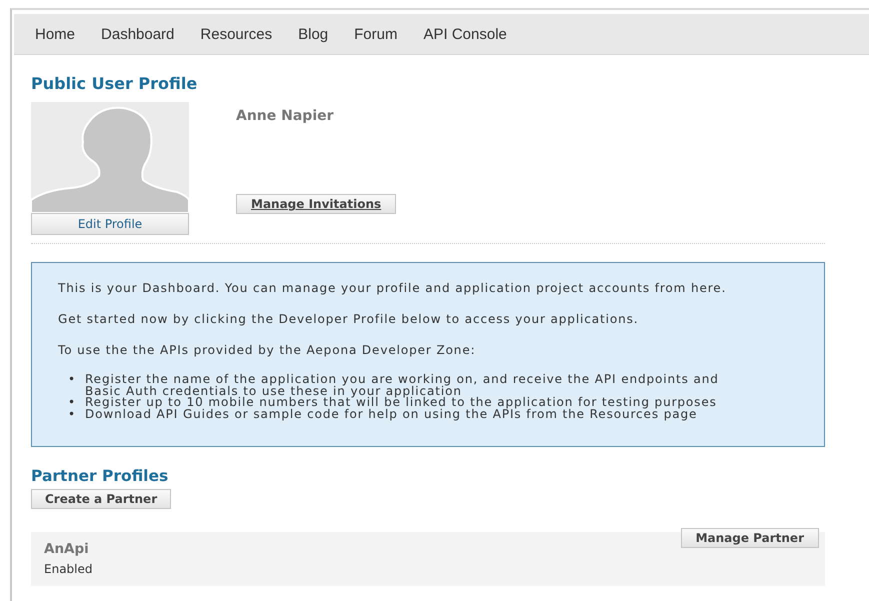 The height and width of the screenshot is (601, 869). What do you see at coordinates (114, 83) in the screenshot?
I see `section-heading: Public User Profile` at bounding box center [114, 83].